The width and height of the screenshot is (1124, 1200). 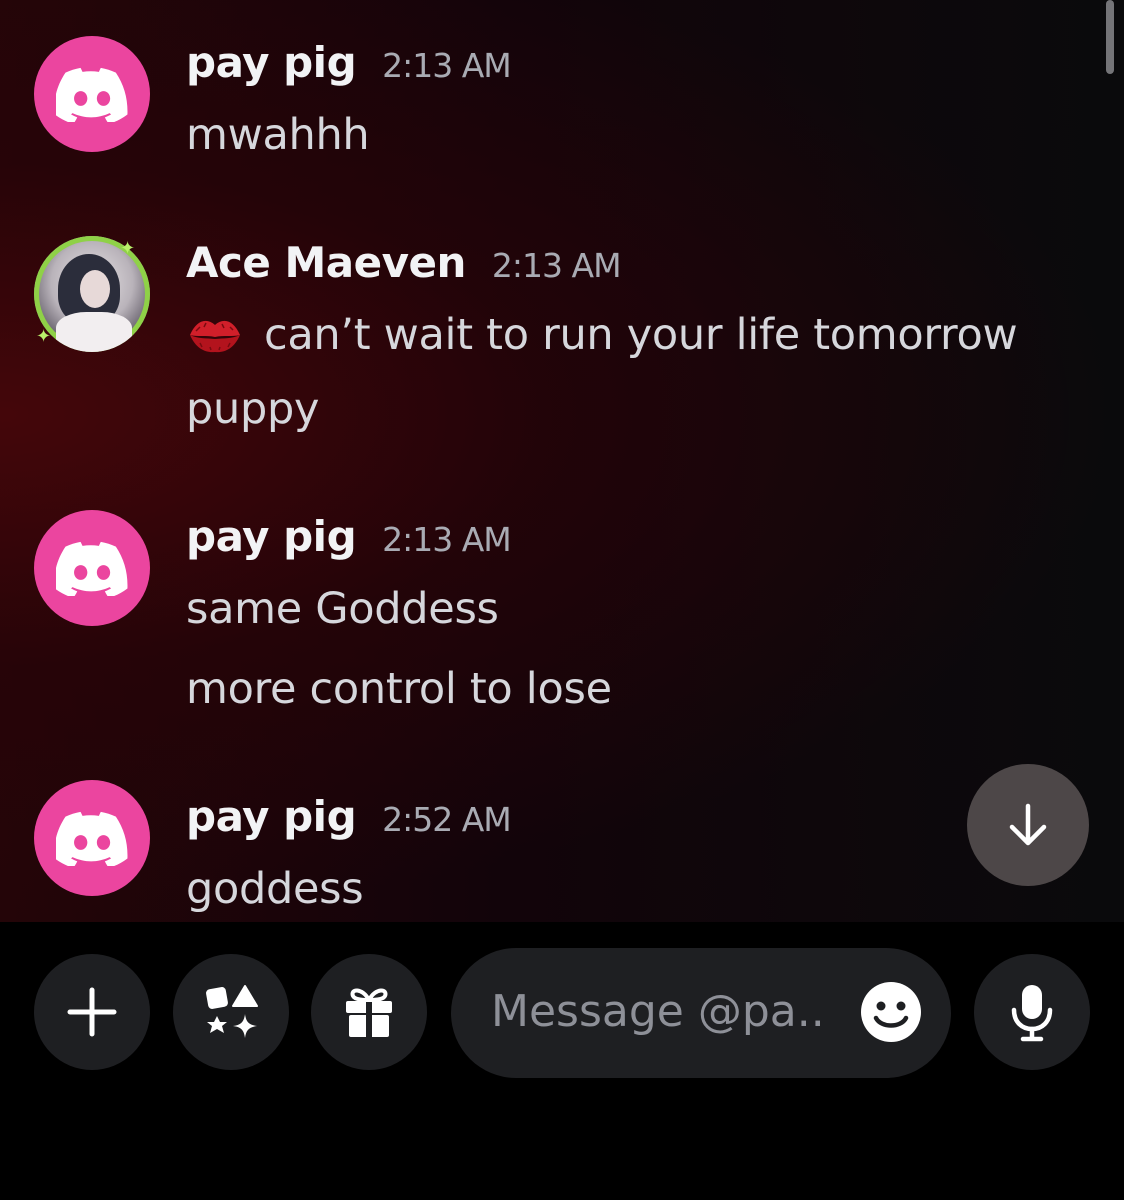 I want to click on gift-icon, so click(x=369, y=1012).